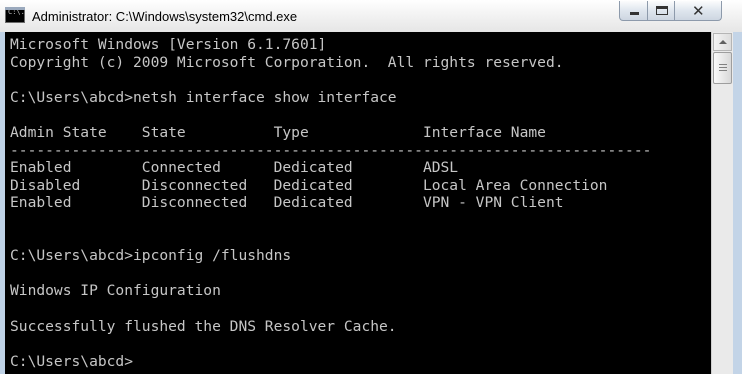 Image resolution: width=742 pixels, height=374 pixels. I want to click on cmd-icon: C:\., so click(15, 15).